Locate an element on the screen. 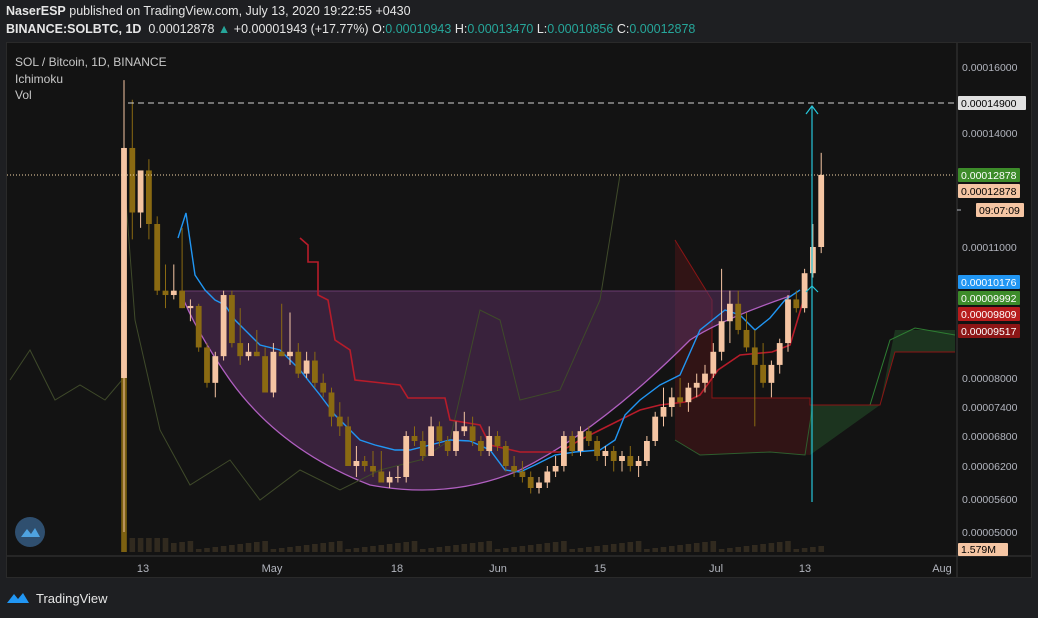  indicator-ichimoku: Ichimoku is located at coordinates (91, 79).